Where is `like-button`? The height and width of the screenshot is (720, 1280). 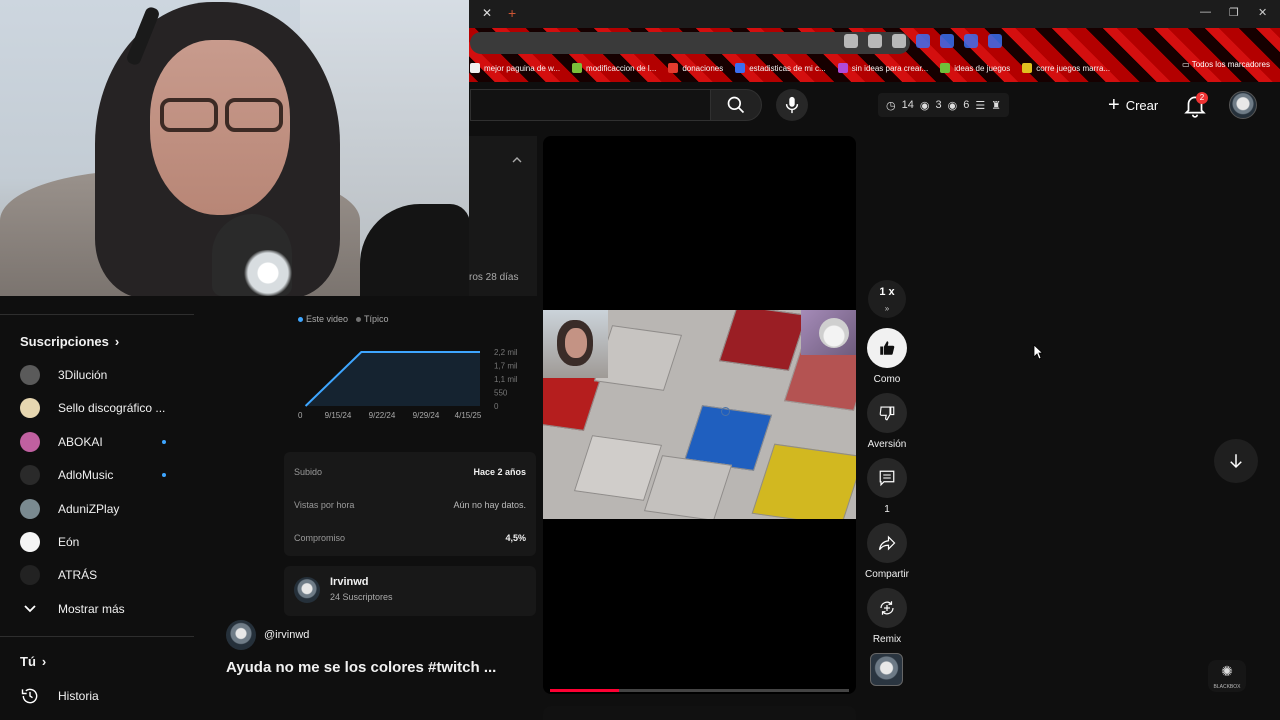 like-button is located at coordinates (887, 348).